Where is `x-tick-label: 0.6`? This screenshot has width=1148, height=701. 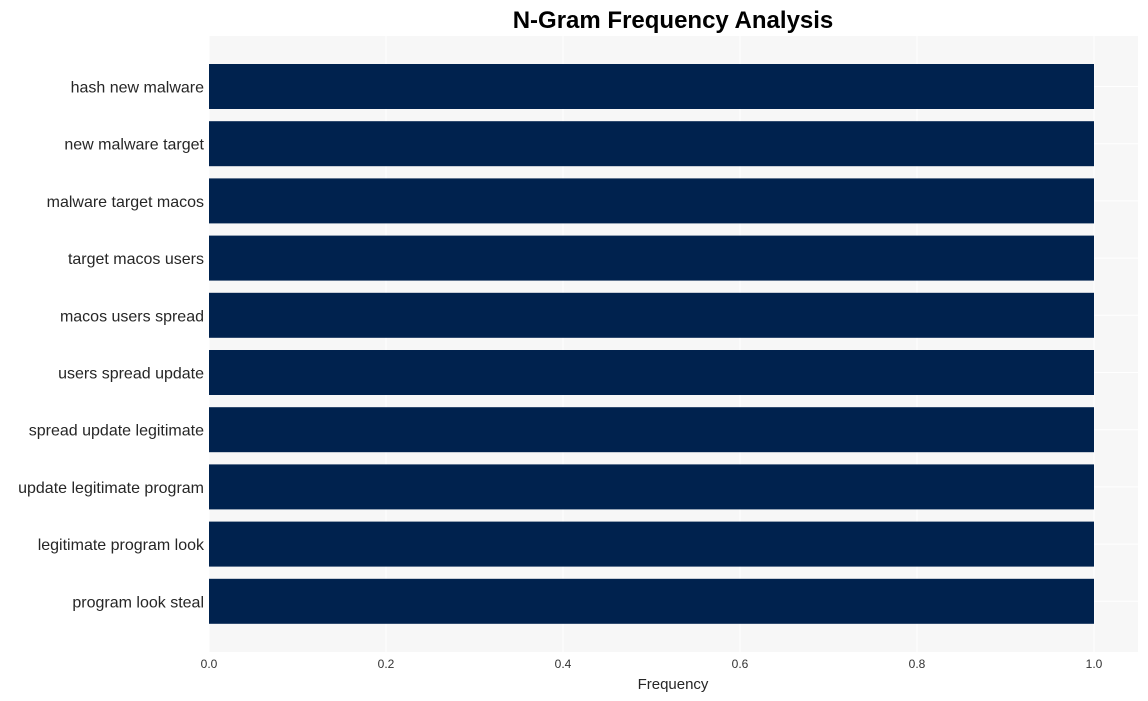
x-tick-label: 0.6 is located at coordinates (740, 664).